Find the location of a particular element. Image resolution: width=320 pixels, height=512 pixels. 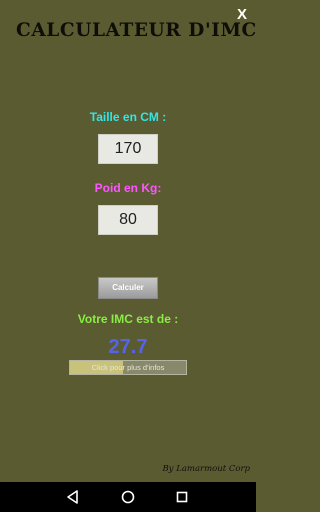

app-title: CALCULATEUR D'IMC is located at coordinates (136, 30).